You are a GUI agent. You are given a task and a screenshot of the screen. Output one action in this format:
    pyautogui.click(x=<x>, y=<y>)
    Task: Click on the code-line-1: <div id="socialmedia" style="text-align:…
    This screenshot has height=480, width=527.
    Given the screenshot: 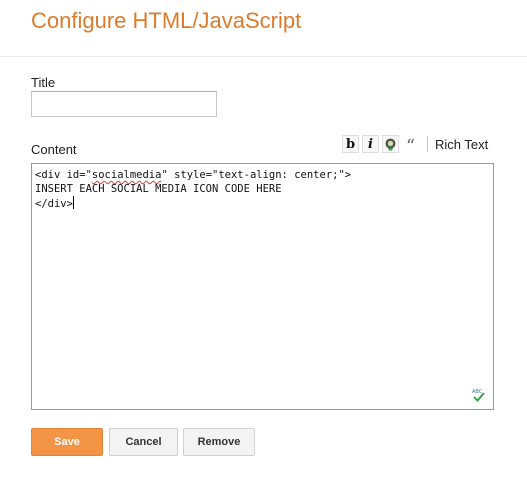 What is the action you would take?
    pyautogui.click(x=193, y=175)
    